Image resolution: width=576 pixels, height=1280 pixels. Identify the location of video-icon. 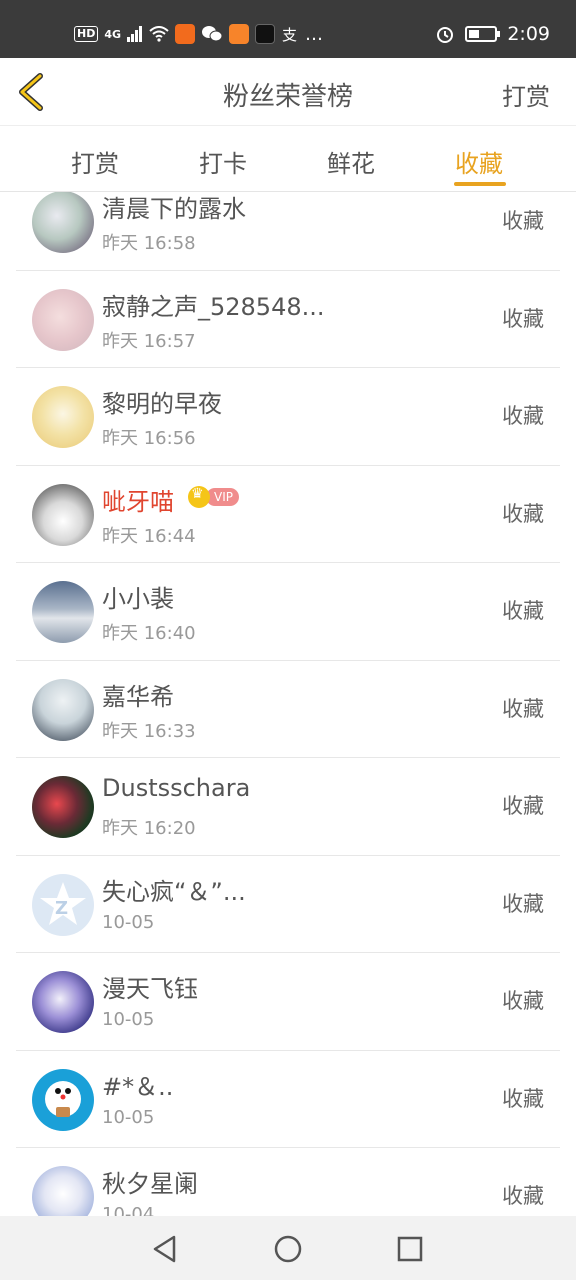
(239, 34).